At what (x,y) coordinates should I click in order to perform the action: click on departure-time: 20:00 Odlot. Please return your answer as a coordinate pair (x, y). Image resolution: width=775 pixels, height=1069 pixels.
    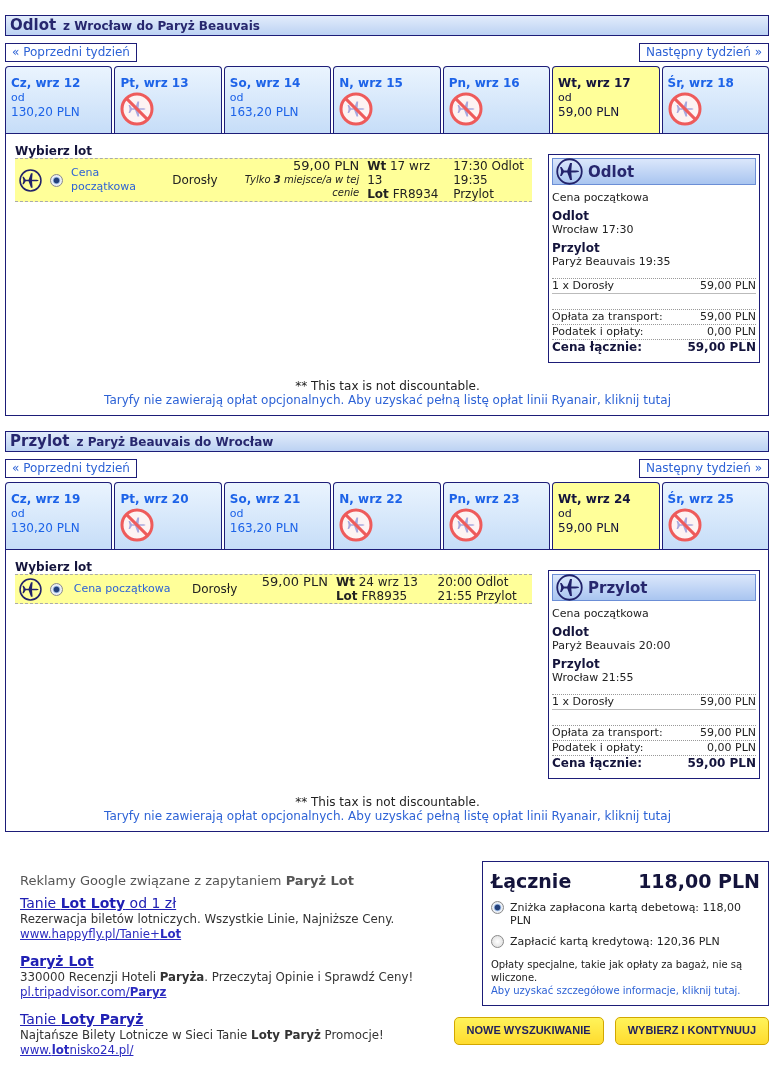
    Looking at the image, I should click on (473, 582).